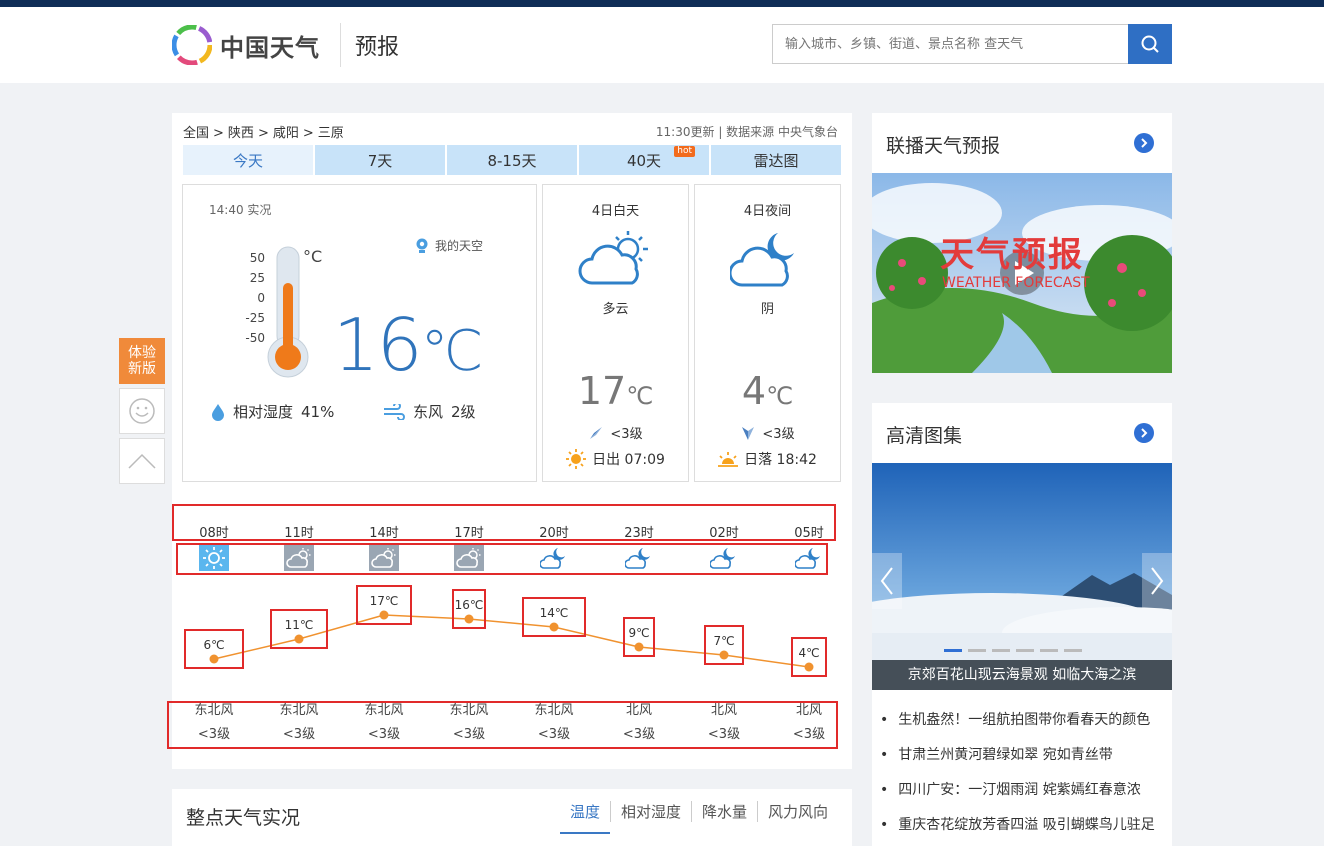 The image size is (1324, 846). Describe the element at coordinates (615, 309) in the screenshot. I see `daytime-desc: 多云` at that location.